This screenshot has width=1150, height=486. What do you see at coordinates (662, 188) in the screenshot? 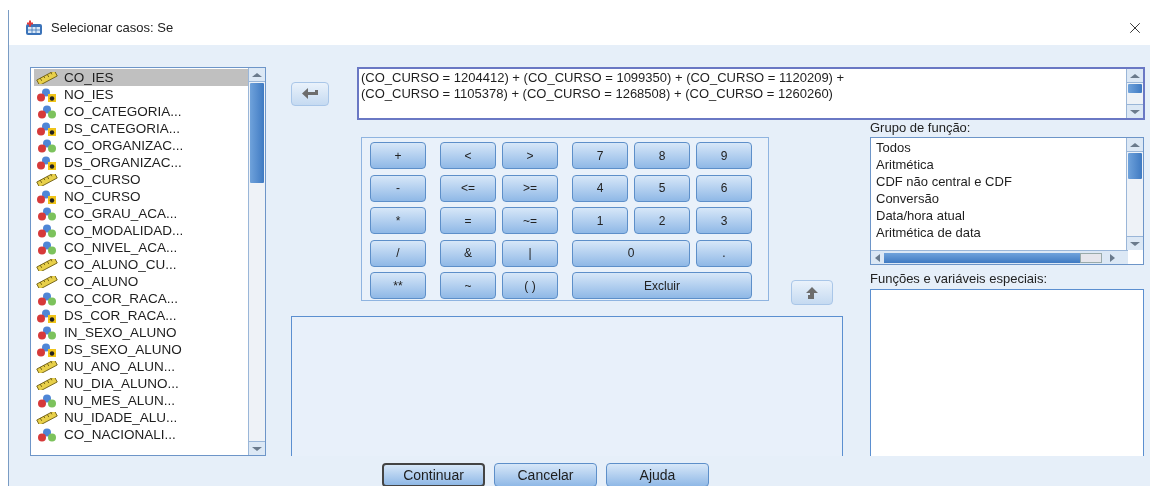
I see `keypad-key: 5` at bounding box center [662, 188].